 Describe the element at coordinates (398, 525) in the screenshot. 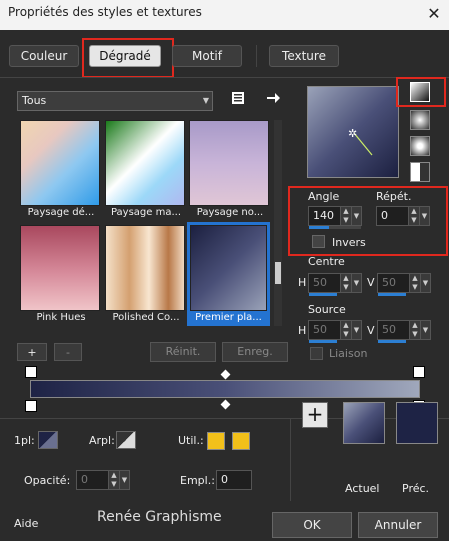

I see `cancel-button: Annuler` at that location.